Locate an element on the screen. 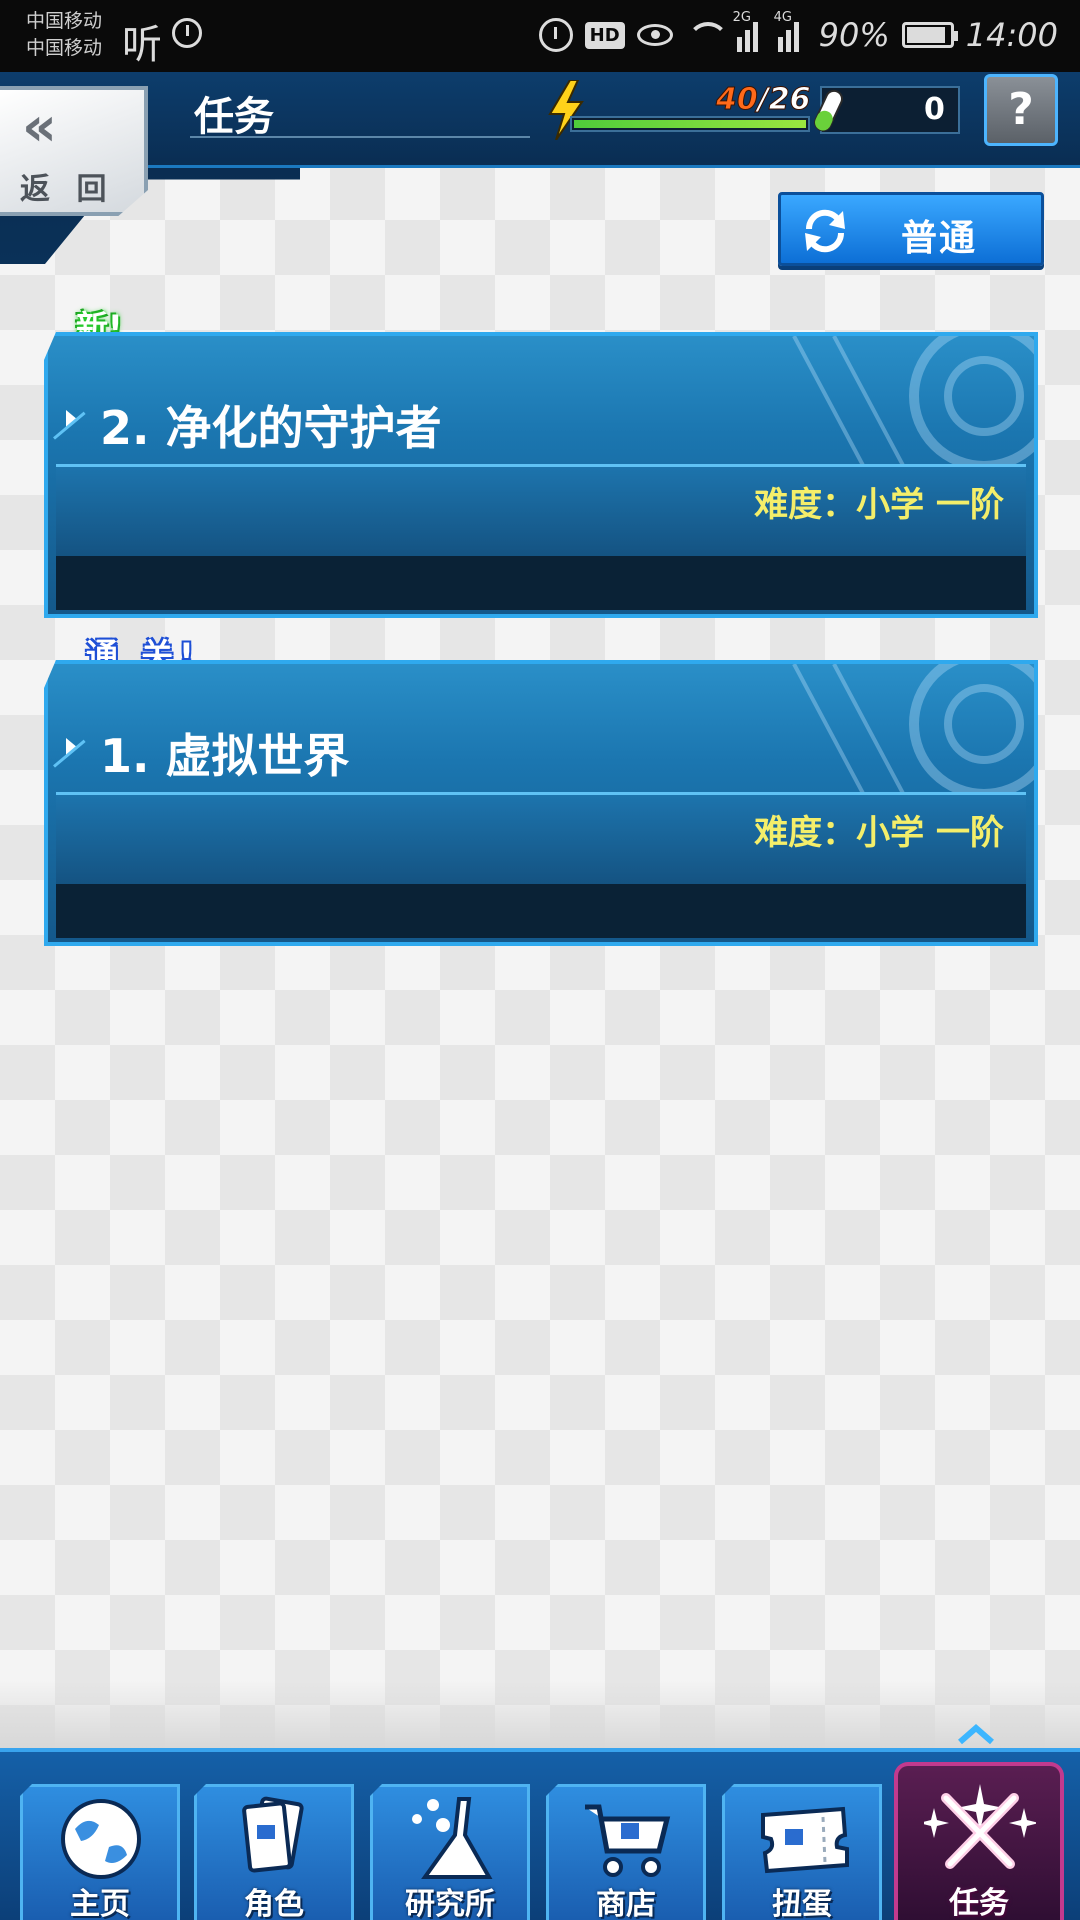 The height and width of the screenshot is (1920, 1080). alarm-icon is located at coordinates (555, 35).